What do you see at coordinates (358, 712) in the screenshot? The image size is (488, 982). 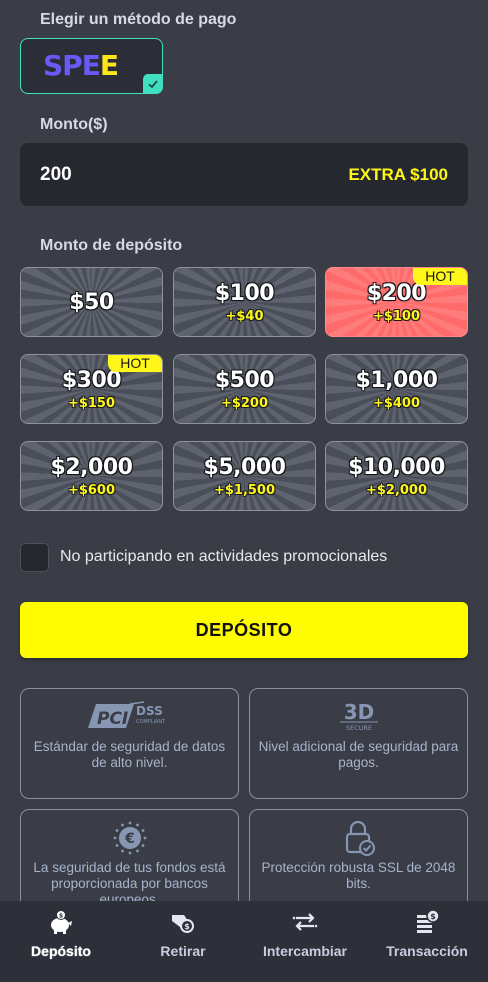 I see `svg-text: 3D` at bounding box center [358, 712].